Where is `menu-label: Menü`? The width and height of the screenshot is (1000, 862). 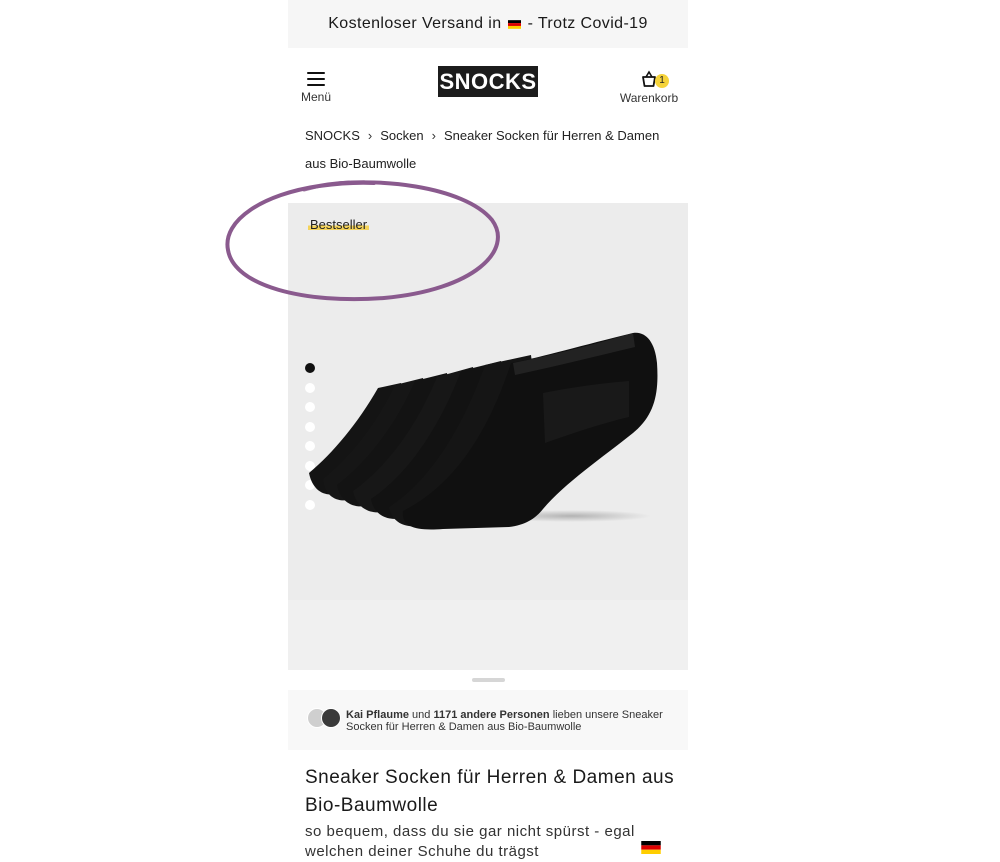 menu-label: Menü is located at coordinates (316, 97).